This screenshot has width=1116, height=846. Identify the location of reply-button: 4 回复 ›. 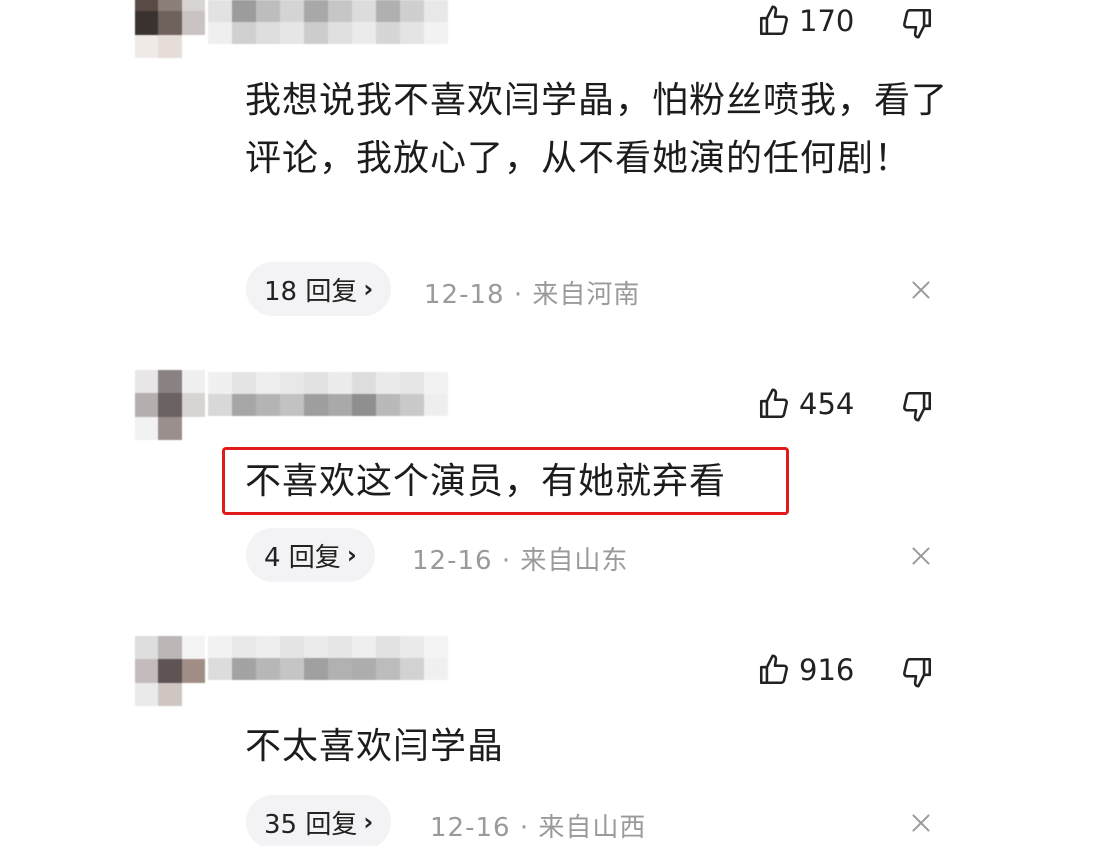
(310, 555).